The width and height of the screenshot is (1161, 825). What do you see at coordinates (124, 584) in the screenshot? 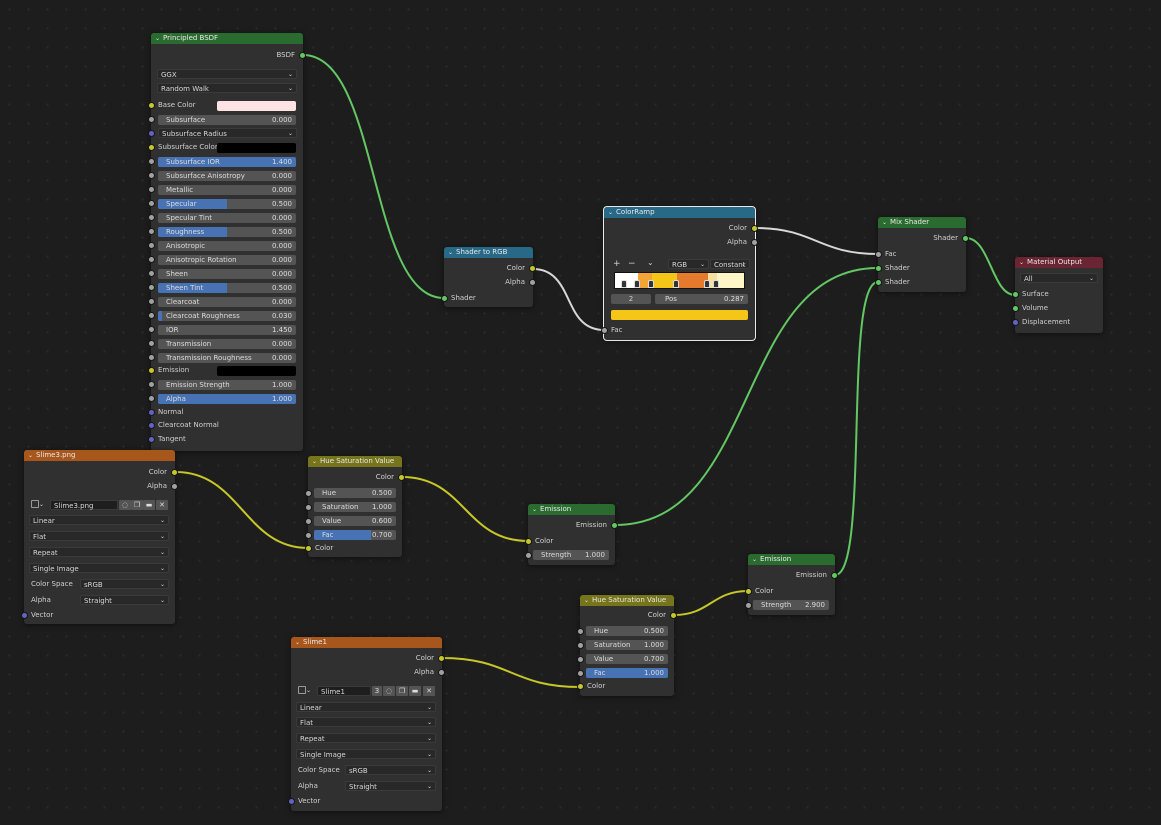
I see `color-space-dropdown: sRGB ⌄` at bounding box center [124, 584].